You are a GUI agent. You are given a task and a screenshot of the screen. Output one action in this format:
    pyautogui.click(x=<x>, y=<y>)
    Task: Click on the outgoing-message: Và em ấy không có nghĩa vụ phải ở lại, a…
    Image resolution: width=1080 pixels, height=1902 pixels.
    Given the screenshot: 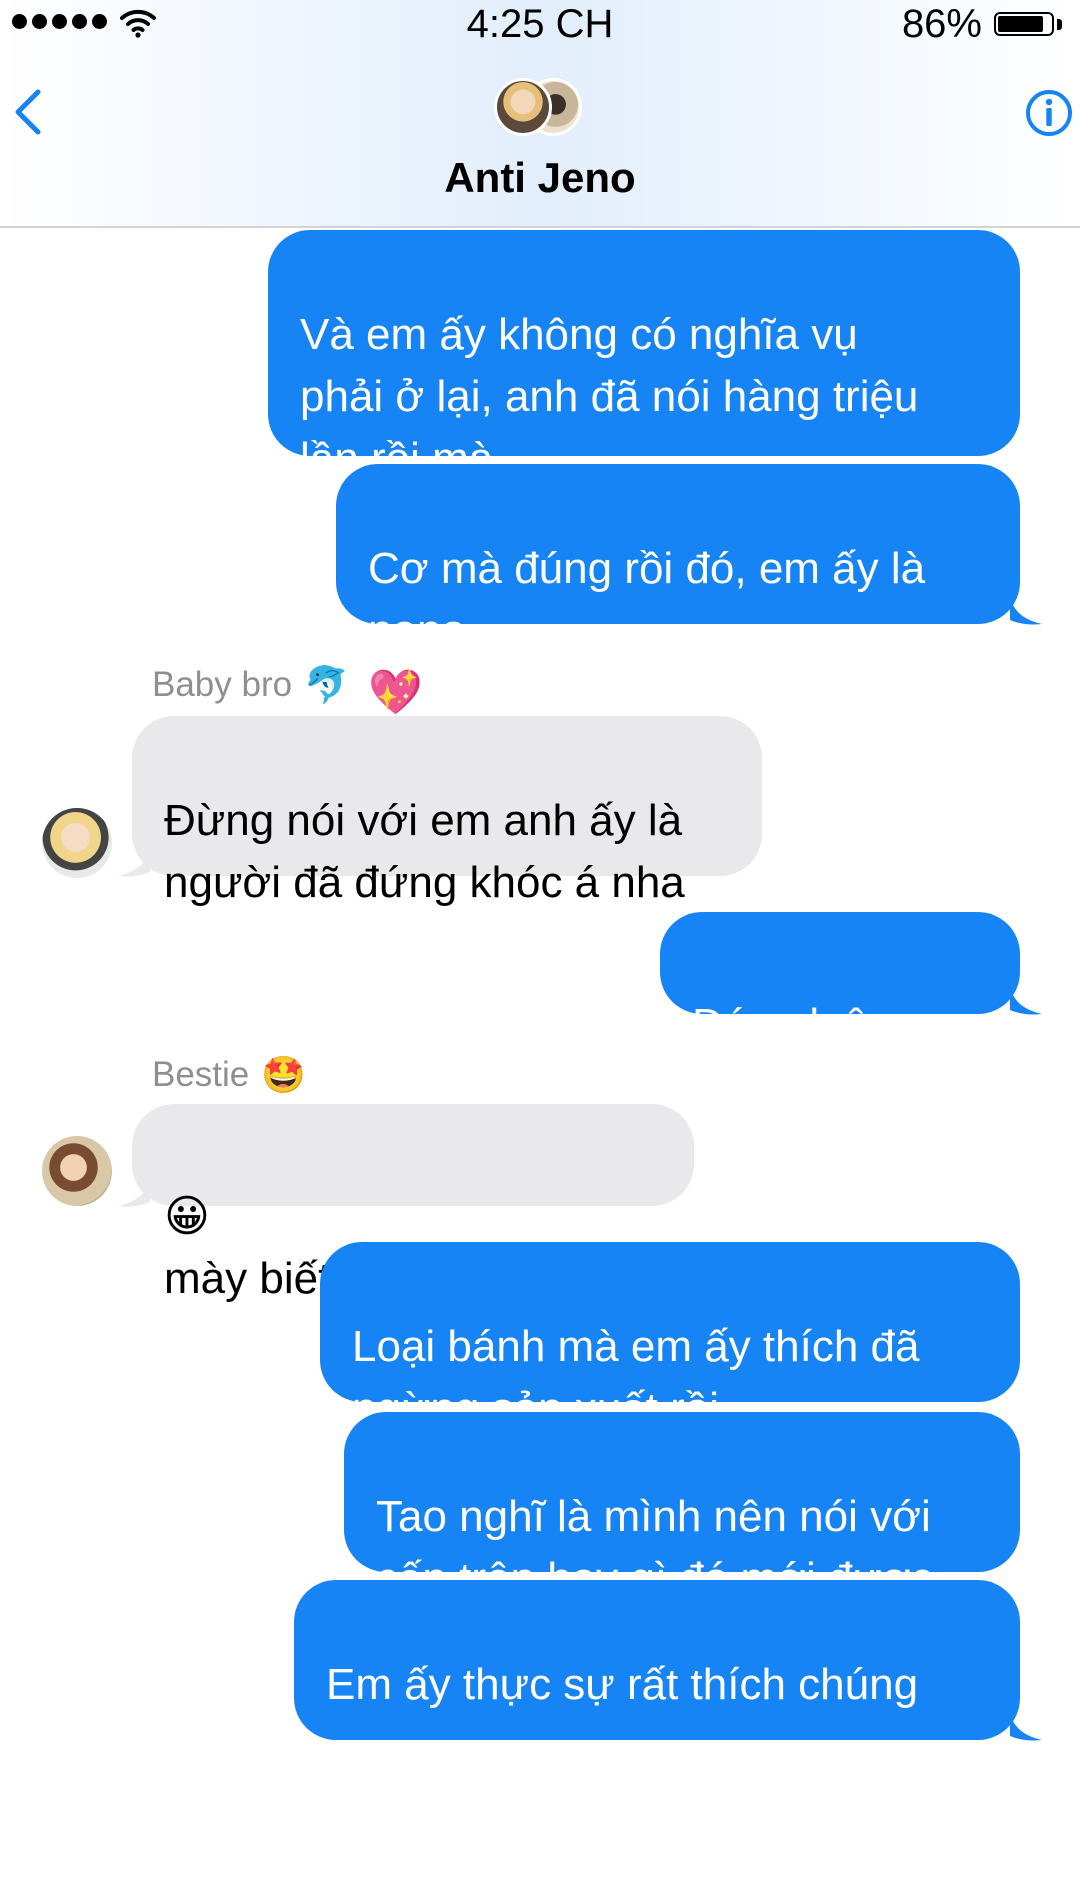 What is the action you would take?
    pyautogui.click(x=644, y=356)
    